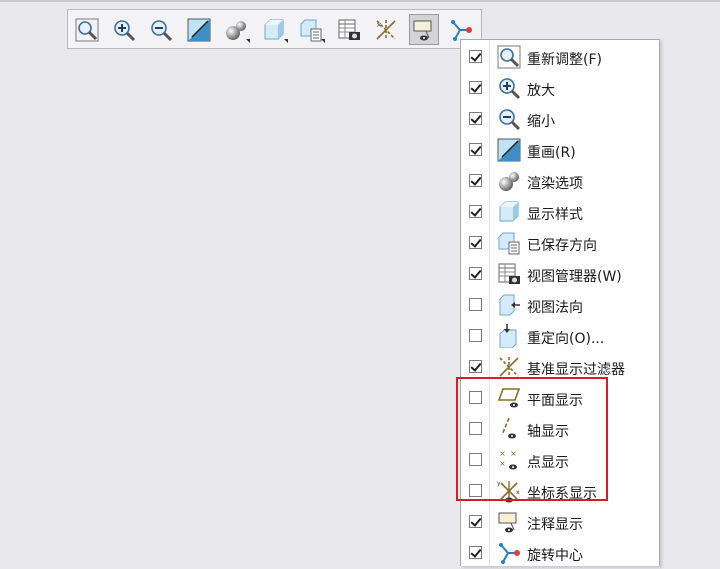 The height and width of the screenshot is (569, 720). I want to click on menu-item-annotation-display: 注释显示, so click(560, 522).